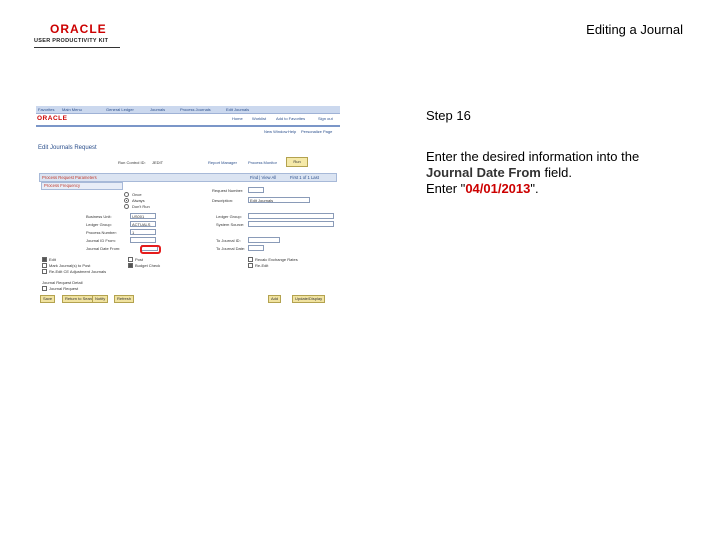  Describe the element at coordinates (100, 299) in the screenshot. I see `notify-button: Notify` at that location.